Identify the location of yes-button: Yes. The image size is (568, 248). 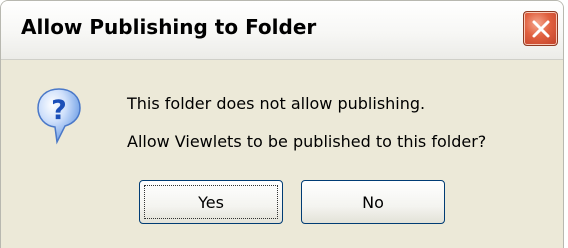
(211, 202).